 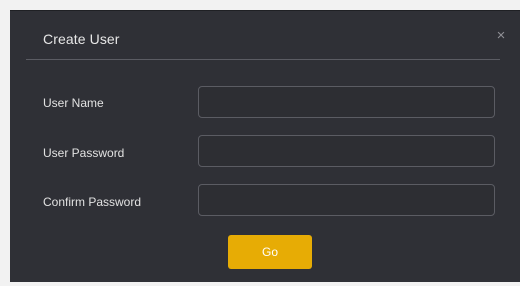 What do you see at coordinates (81, 39) in the screenshot?
I see `dialog-title: Create User` at bounding box center [81, 39].